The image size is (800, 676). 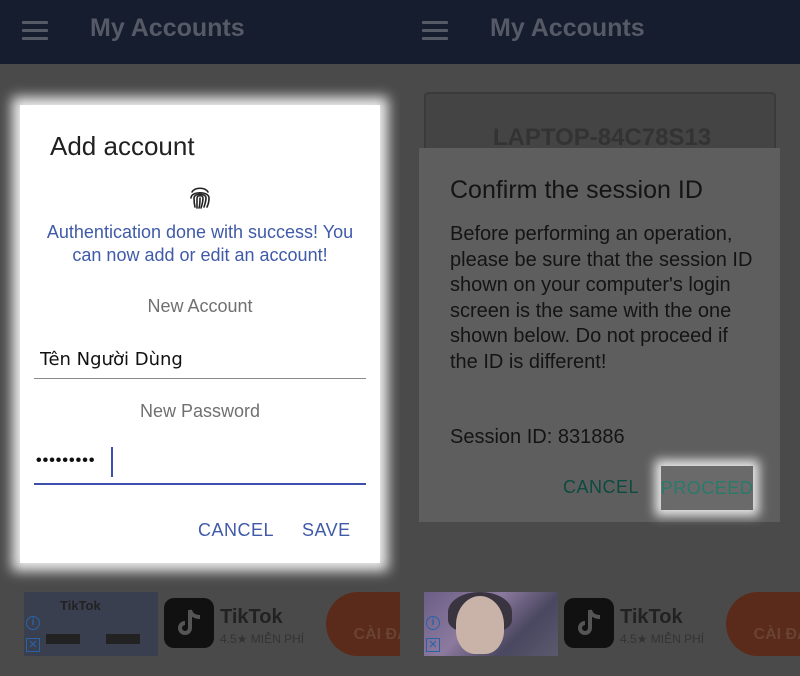 What do you see at coordinates (200, 198) in the screenshot?
I see `fingerprint-icon` at bounding box center [200, 198].